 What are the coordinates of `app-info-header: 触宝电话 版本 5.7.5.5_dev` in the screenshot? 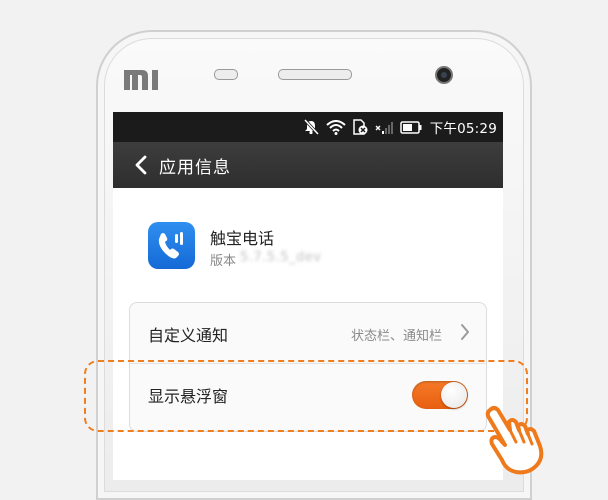 It's located at (313, 246).